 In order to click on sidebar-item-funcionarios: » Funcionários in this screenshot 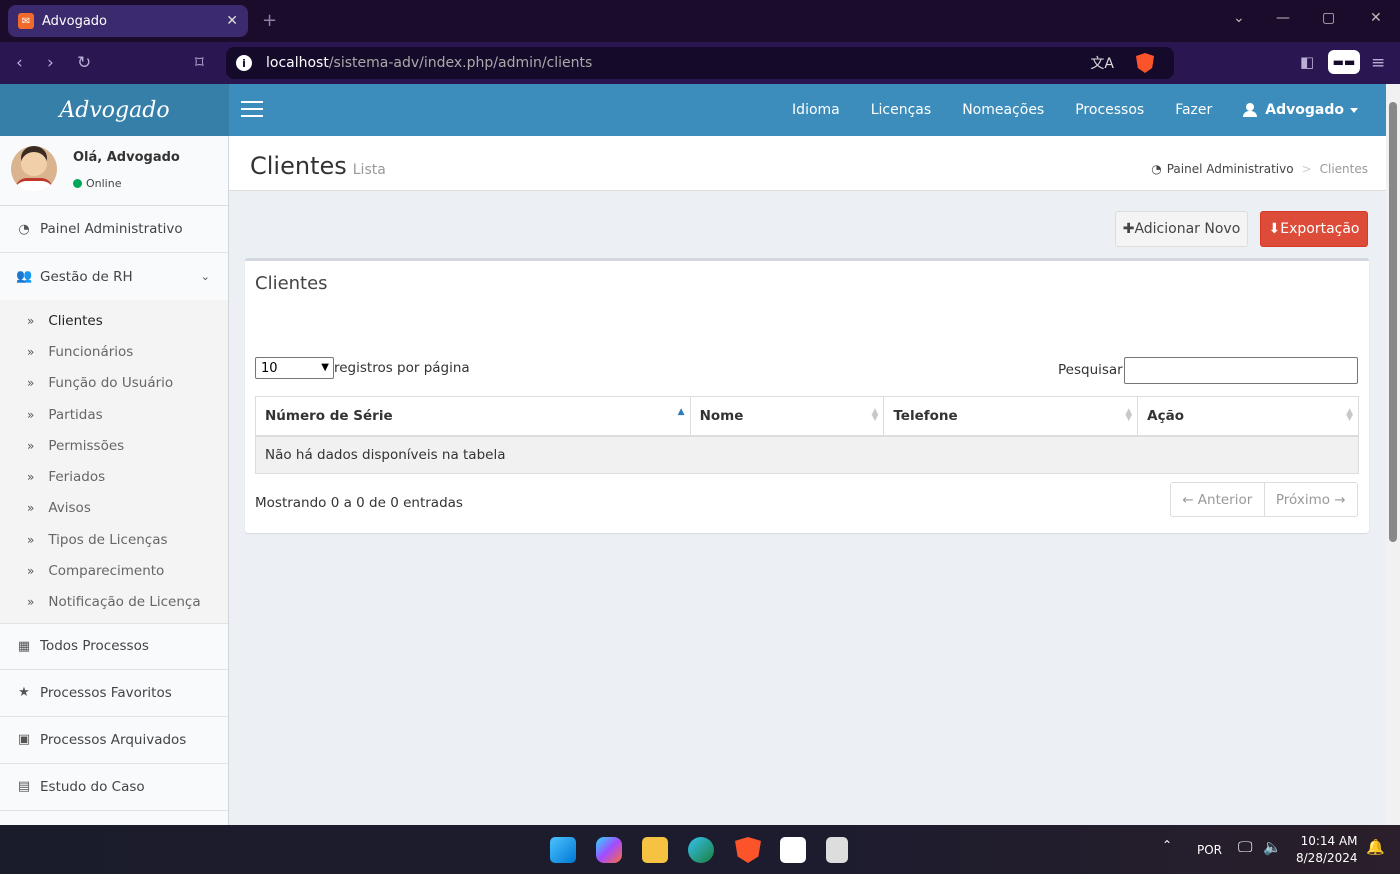, I will do `click(114, 351)`.